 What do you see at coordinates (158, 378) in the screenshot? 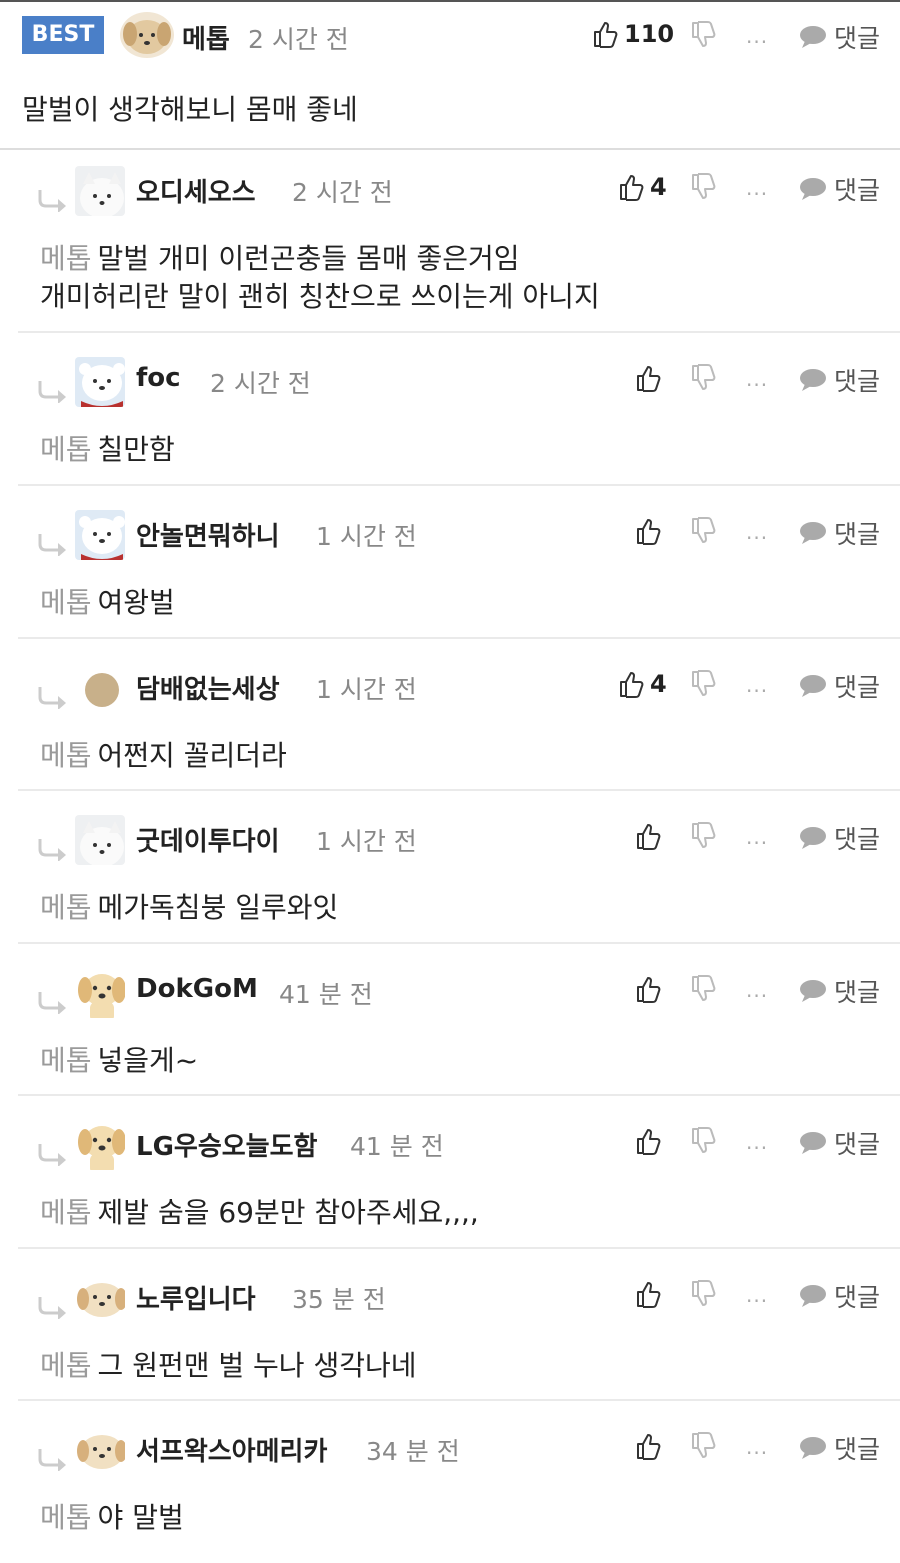
I see `comment-author: foc` at bounding box center [158, 378].